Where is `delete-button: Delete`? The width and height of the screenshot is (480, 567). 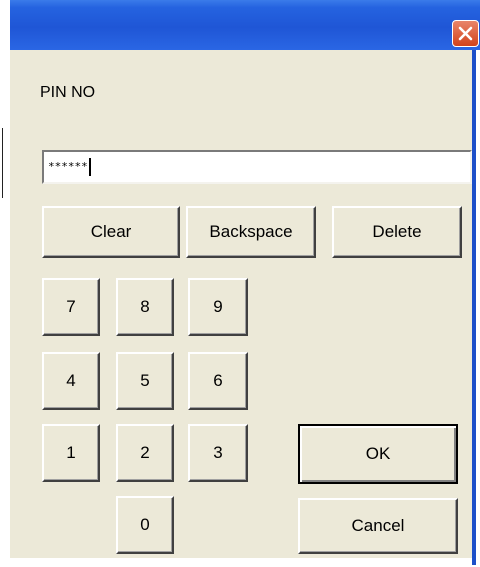
delete-button: Delete is located at coordinates (397, 232).